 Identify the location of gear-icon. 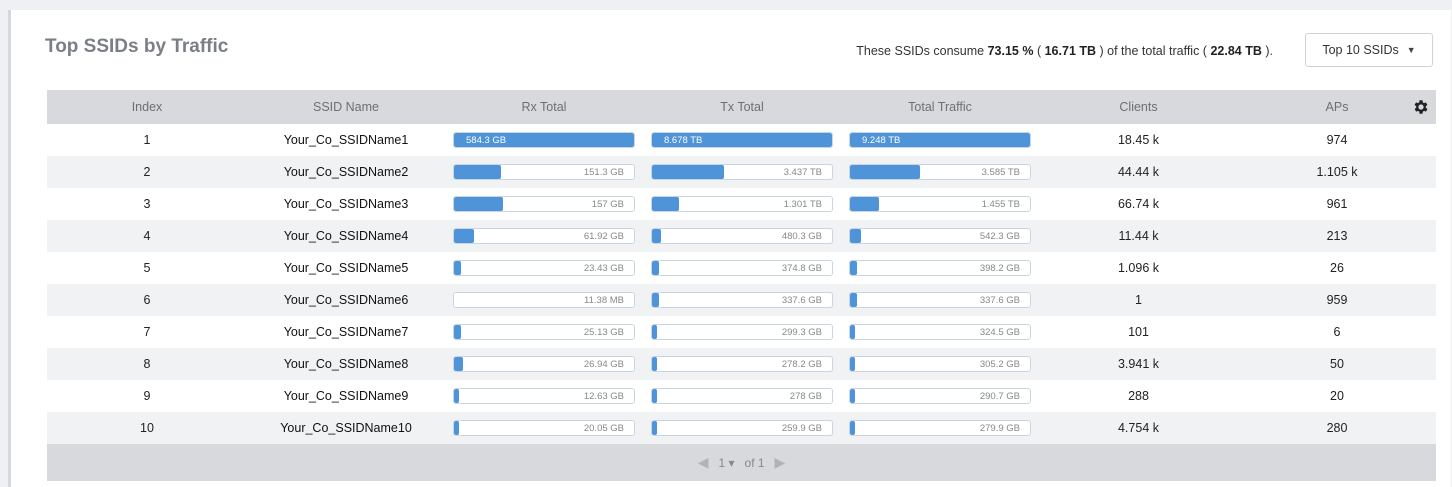
(1421, 107).